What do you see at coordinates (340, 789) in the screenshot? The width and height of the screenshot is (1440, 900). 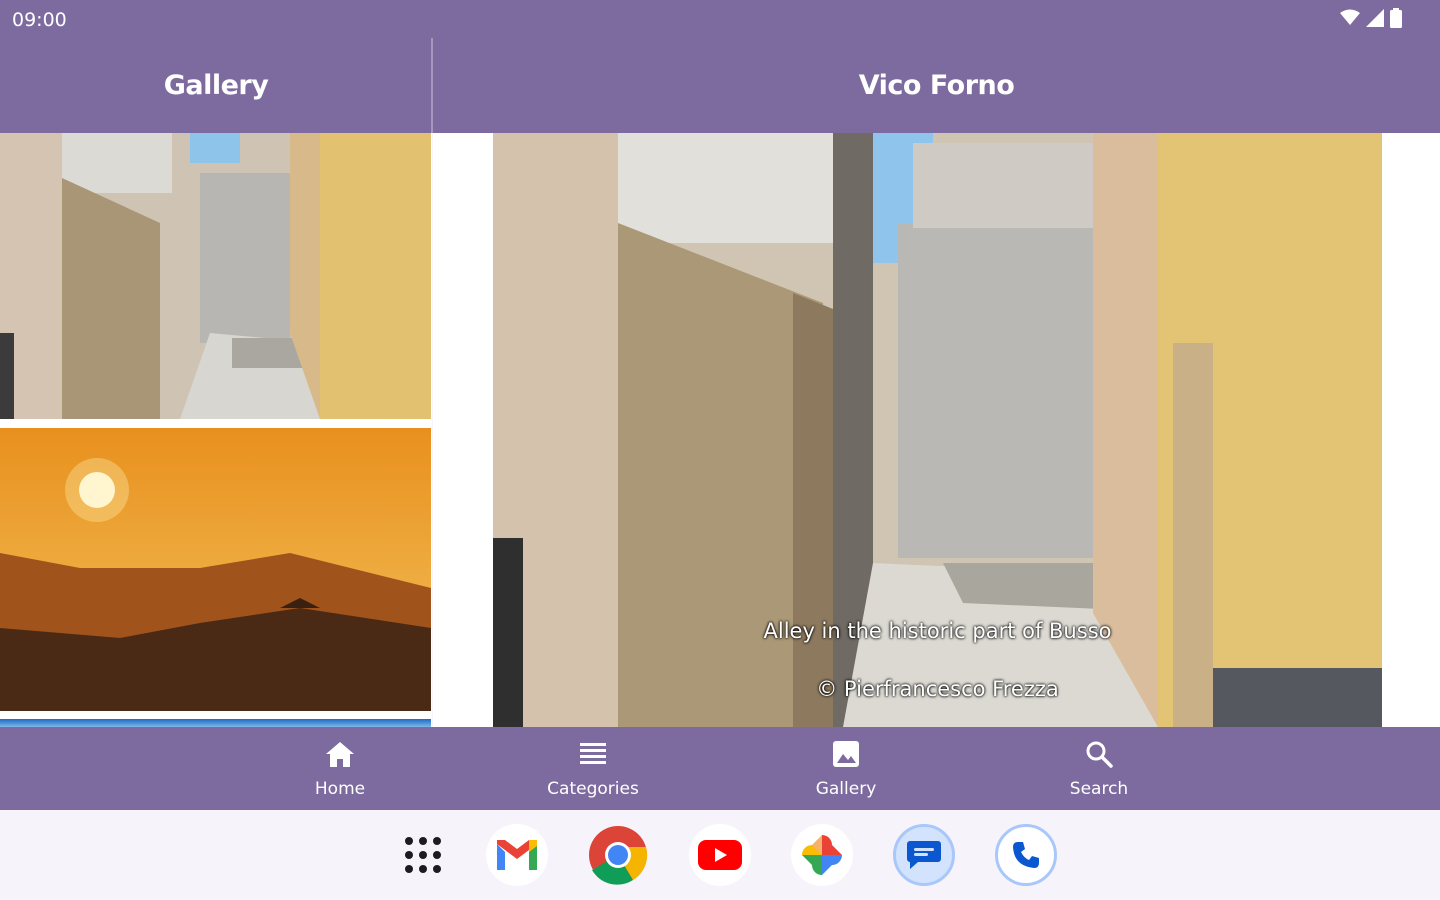 I see `nav-home-label: Home` at bounding box center [340, 789].